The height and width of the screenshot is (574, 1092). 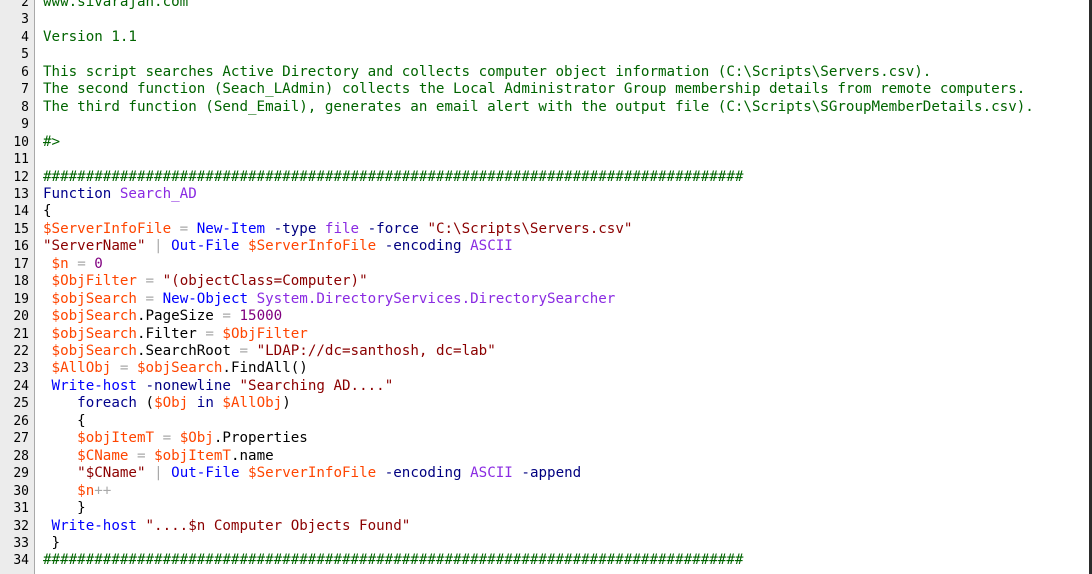 What do you see at coordinates (115, 5) in the screenshot?
I see `code-line: www.sivarajan.com` at bounding box center [115, 5].